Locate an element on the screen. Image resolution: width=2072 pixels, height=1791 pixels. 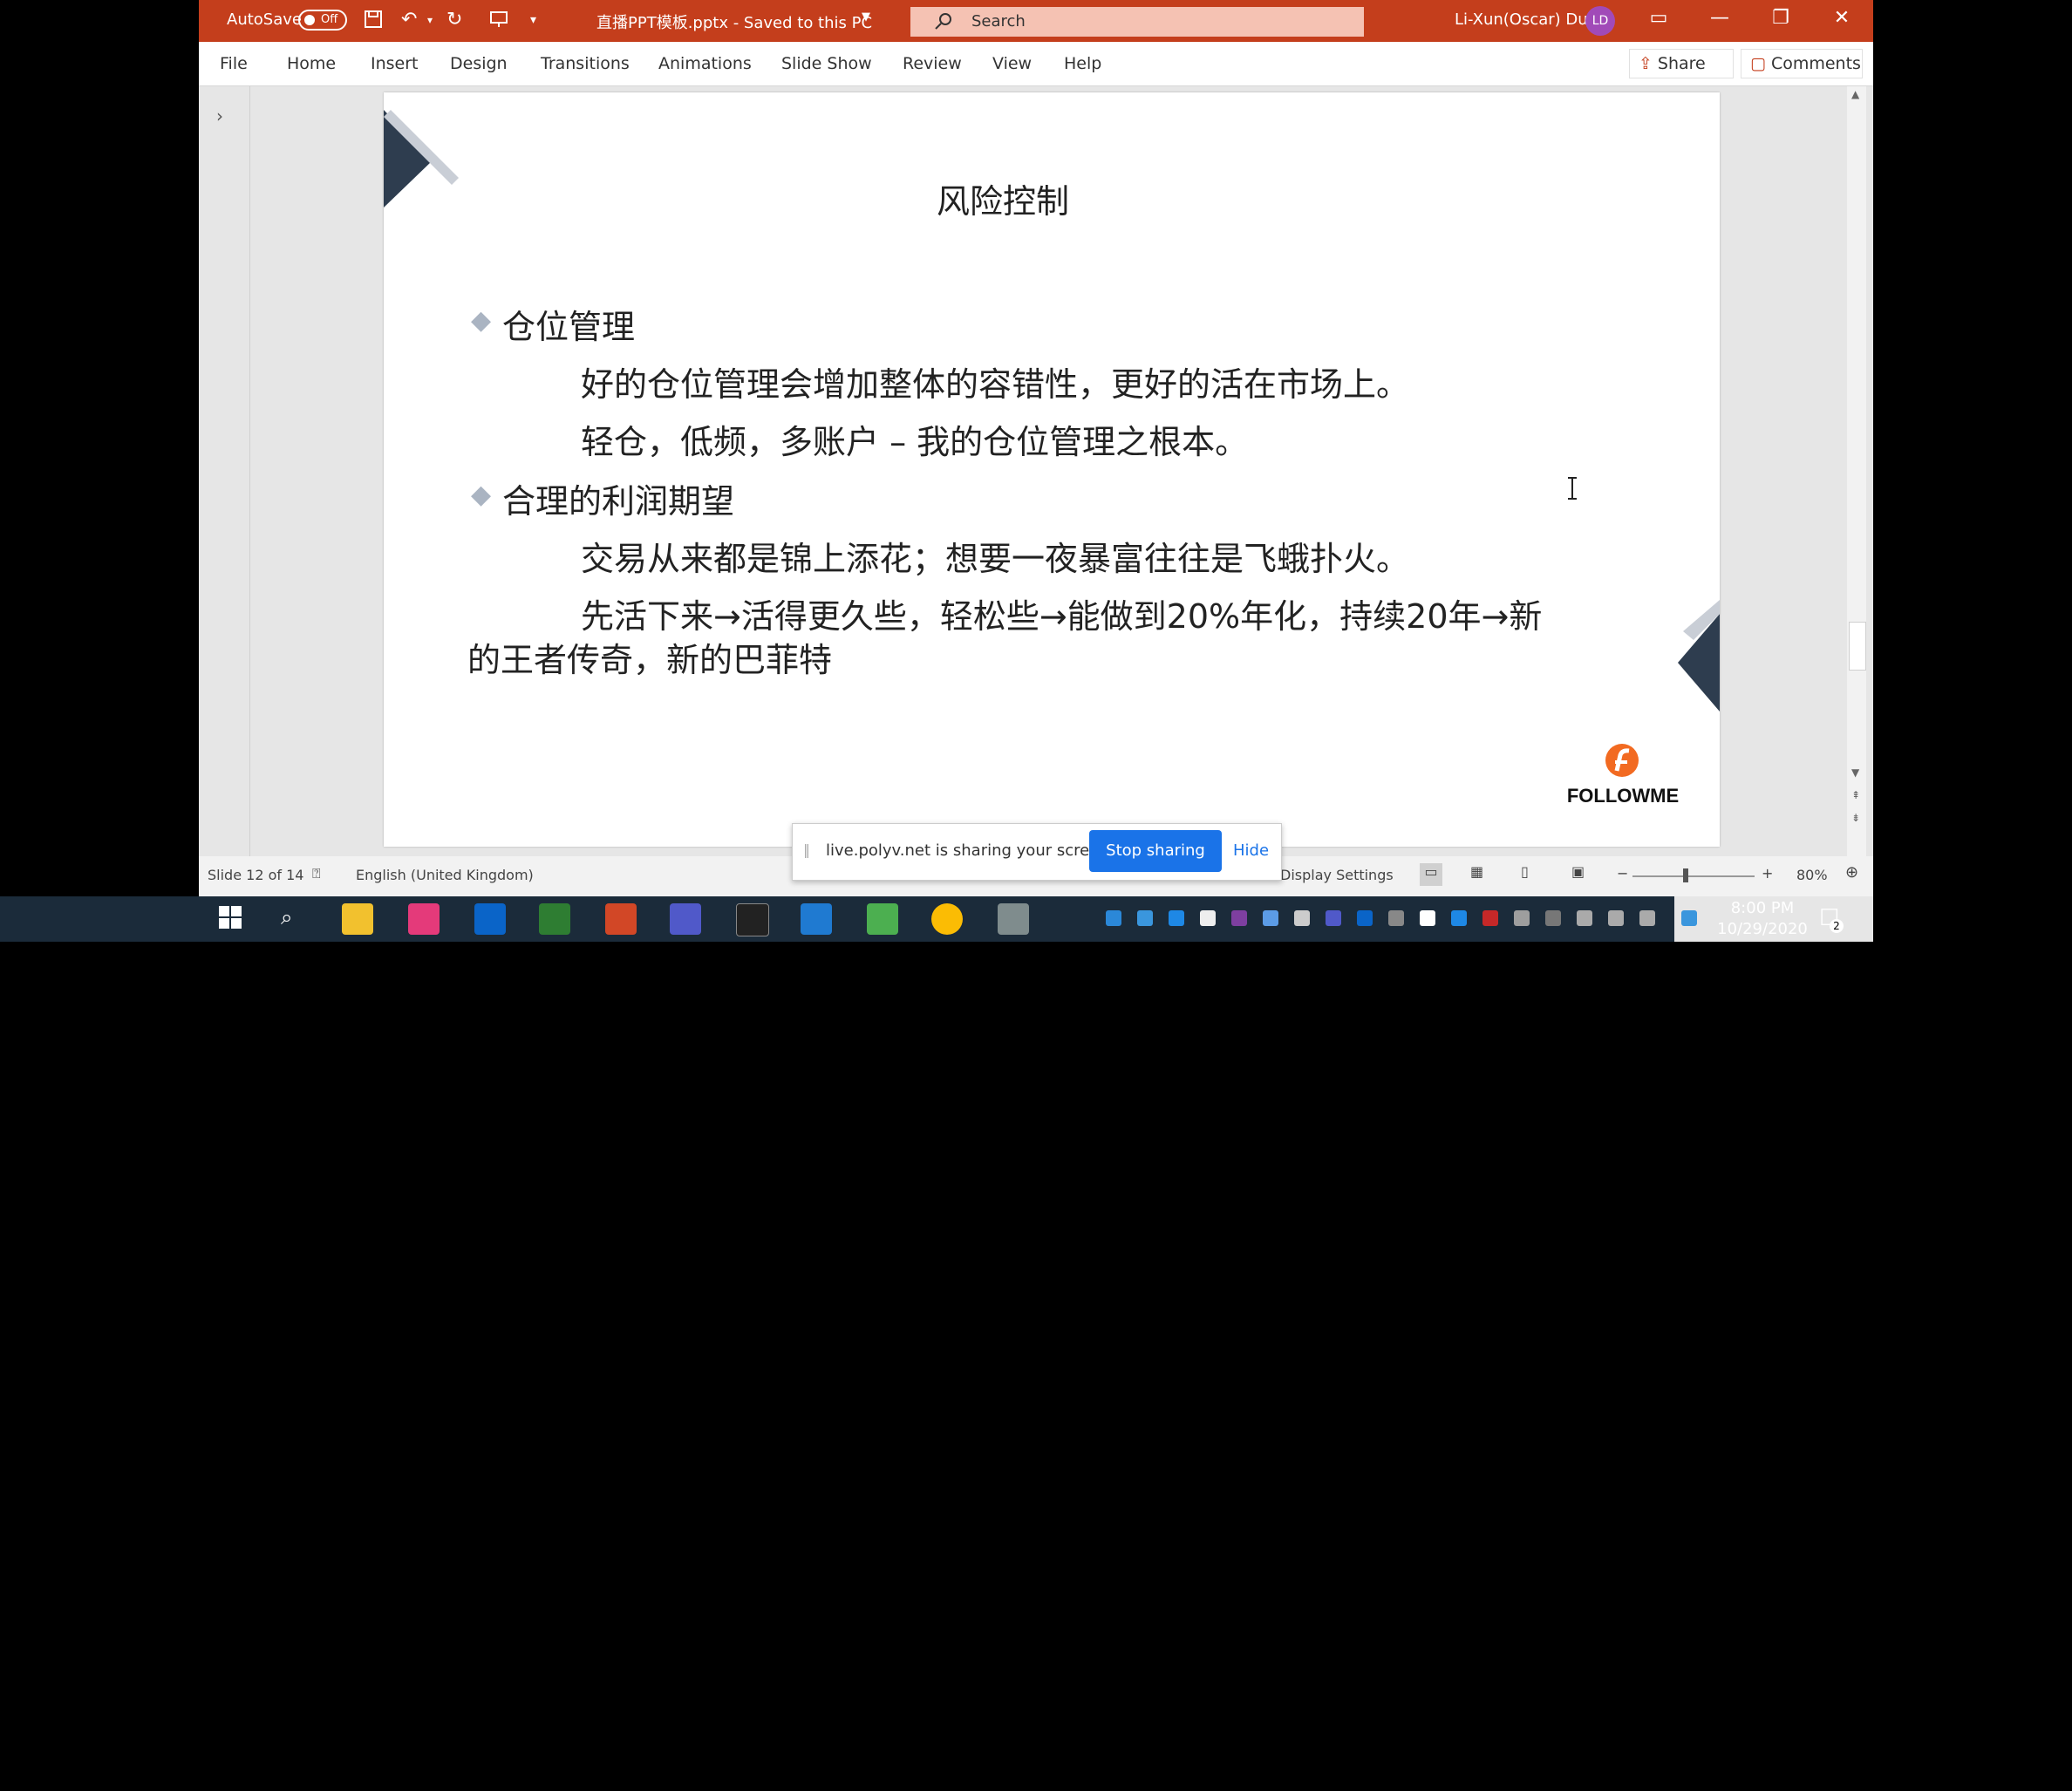
user-name: Li-Xun(Oscar) Du is located at coordinates (1521, 20).